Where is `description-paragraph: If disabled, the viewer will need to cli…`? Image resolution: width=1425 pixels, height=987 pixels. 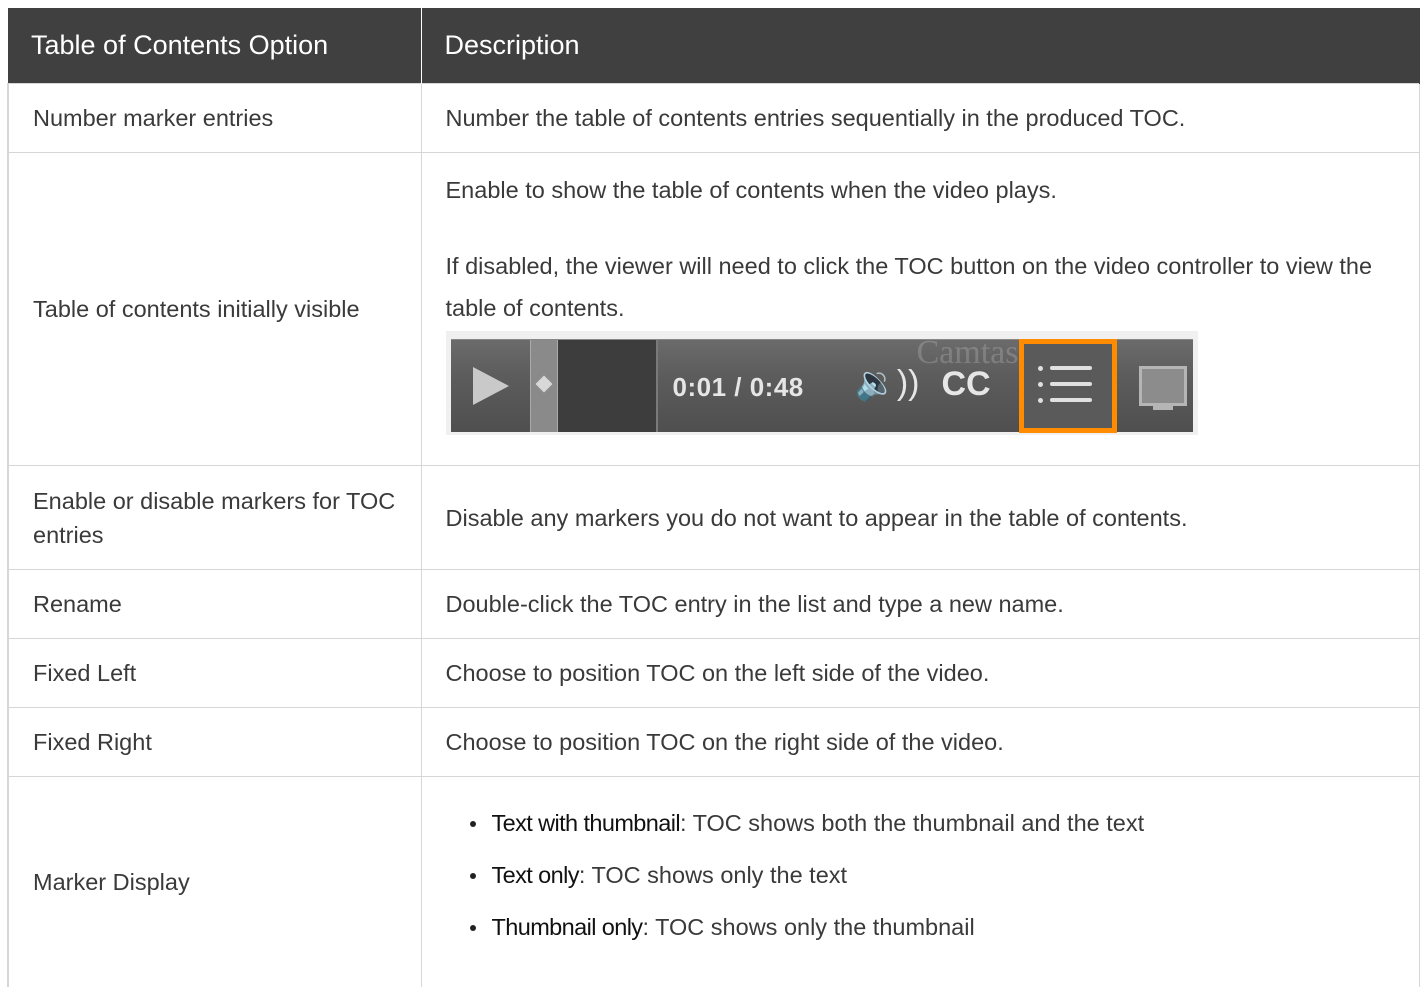 description-paragraph: If disabled, the viewer will need to cli… is located at coordinates (921, 287).